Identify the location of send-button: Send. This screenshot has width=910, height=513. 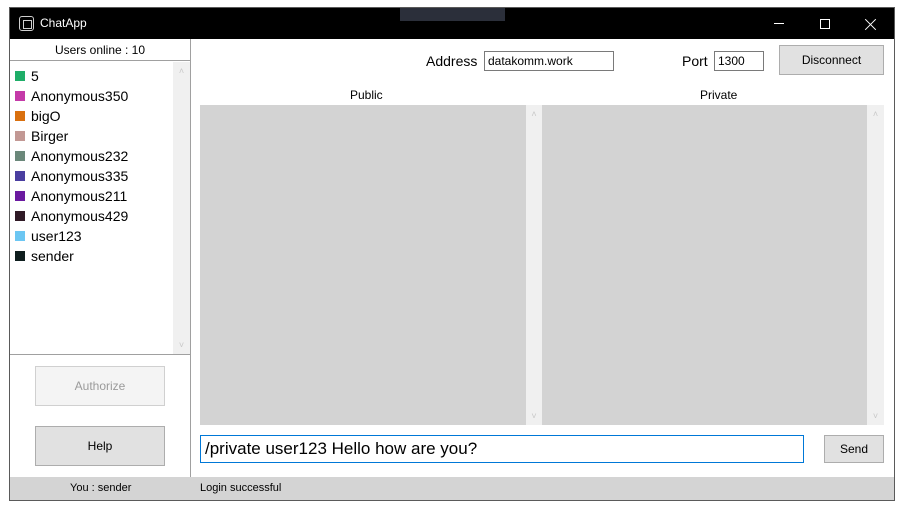
(854, 449).